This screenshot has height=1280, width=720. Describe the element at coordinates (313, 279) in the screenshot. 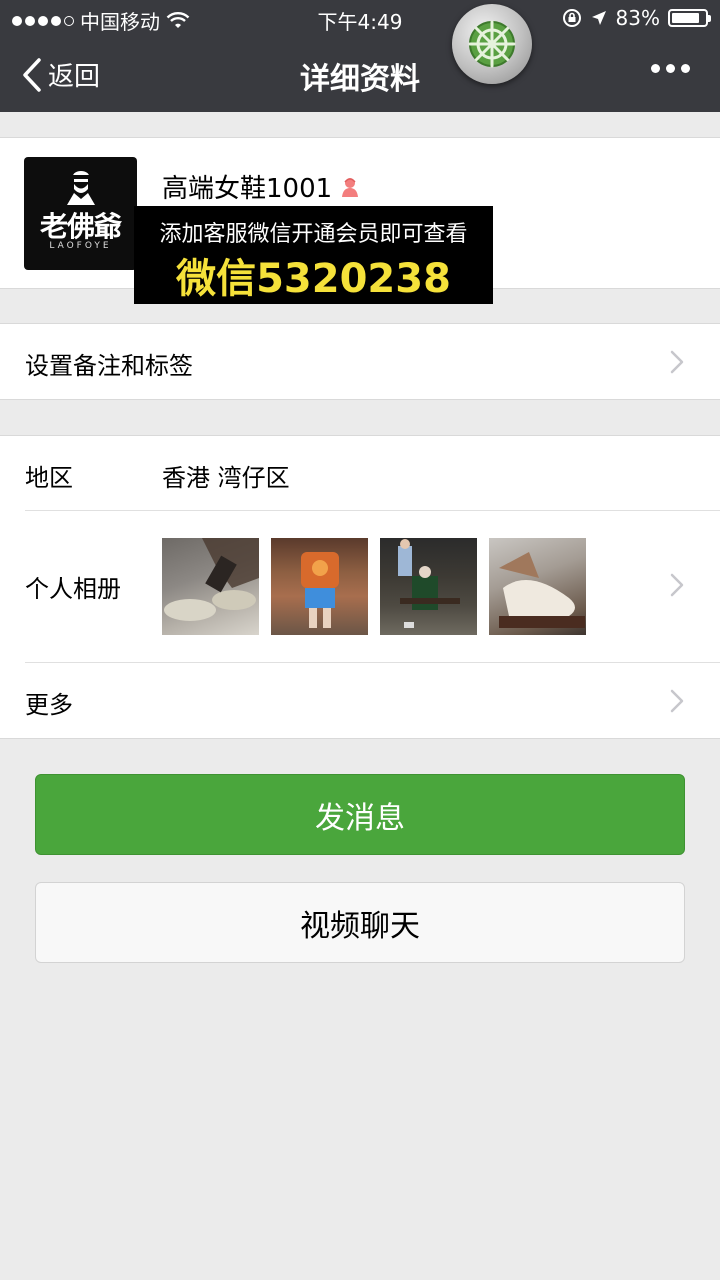

I see `promo-wechat-id: 微信5320238` at that location.